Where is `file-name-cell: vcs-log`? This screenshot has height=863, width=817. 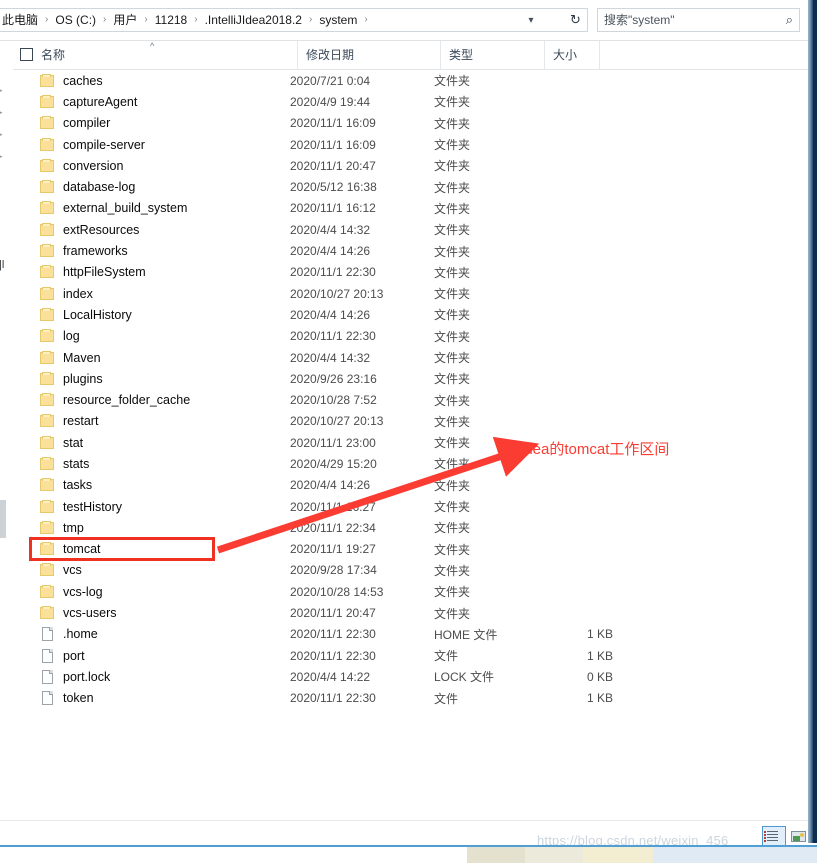 file-name-cell: vcs-log is located at coordinates (151, 591).